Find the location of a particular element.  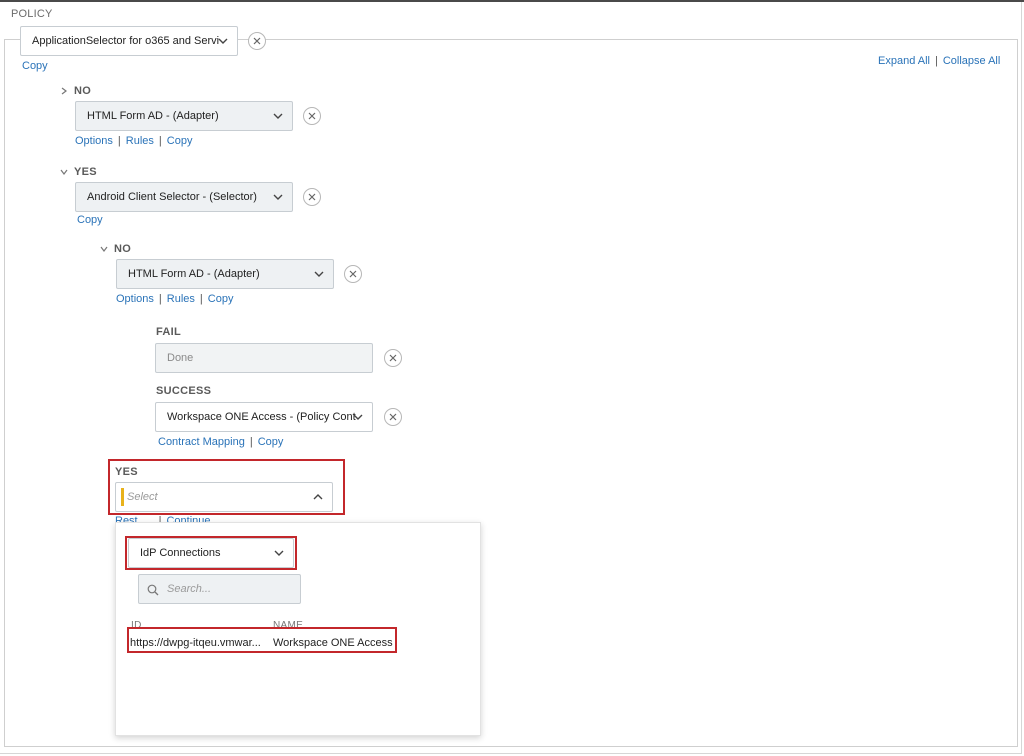

success-links: Contract Mapping | Copy is located at coordinates (220, 442).